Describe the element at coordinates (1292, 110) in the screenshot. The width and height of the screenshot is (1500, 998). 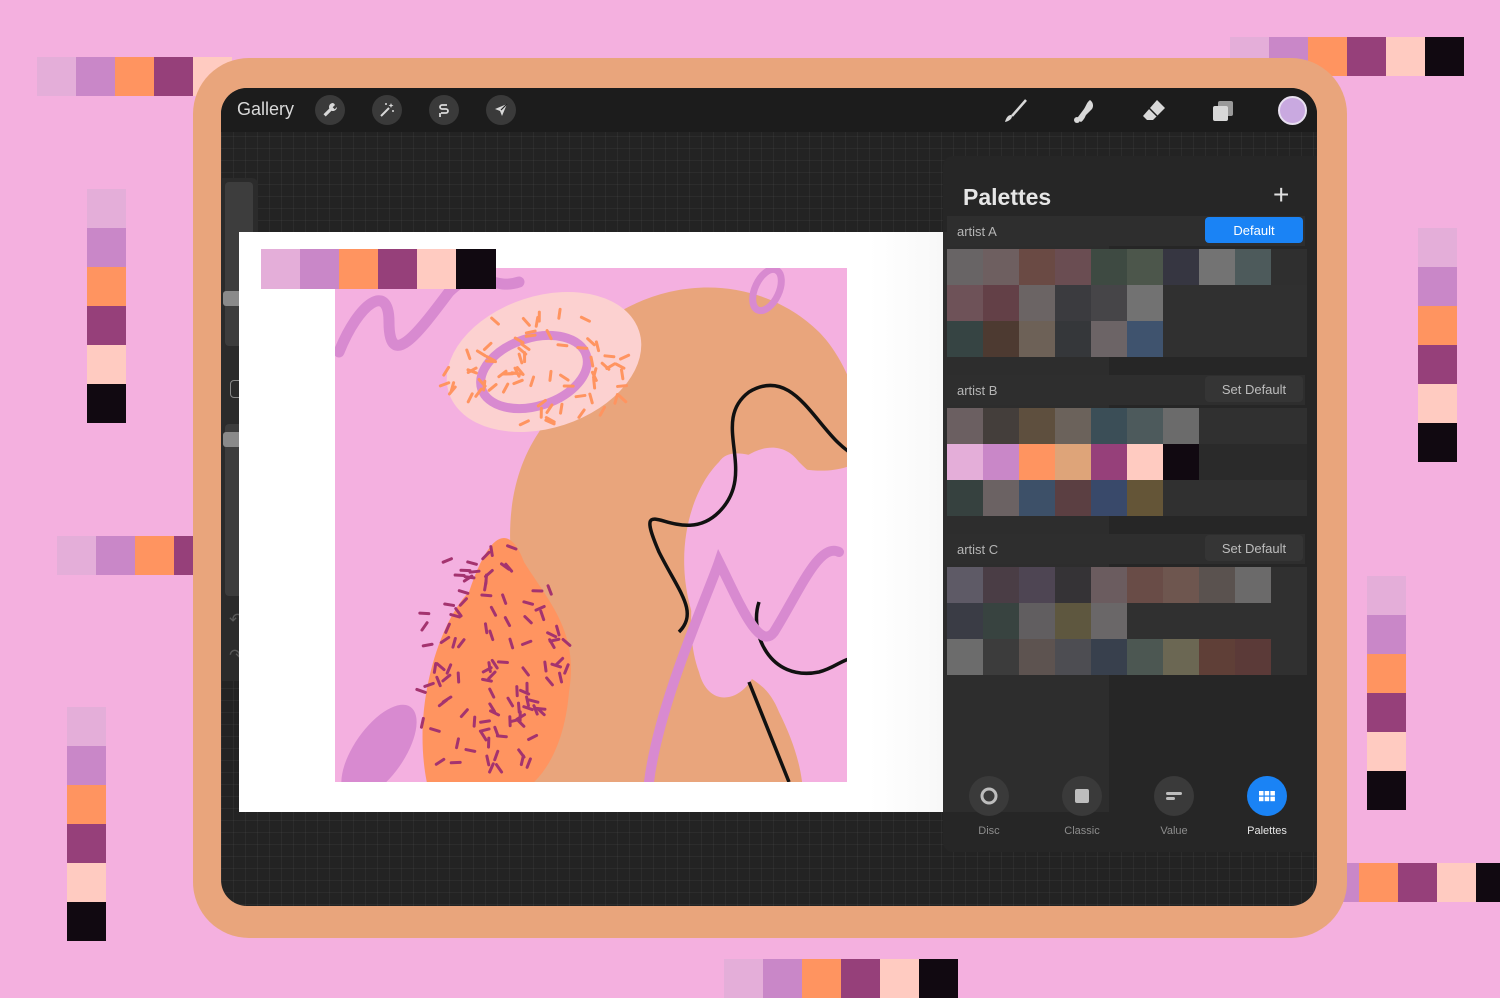
I see `current-color-button` at that location.